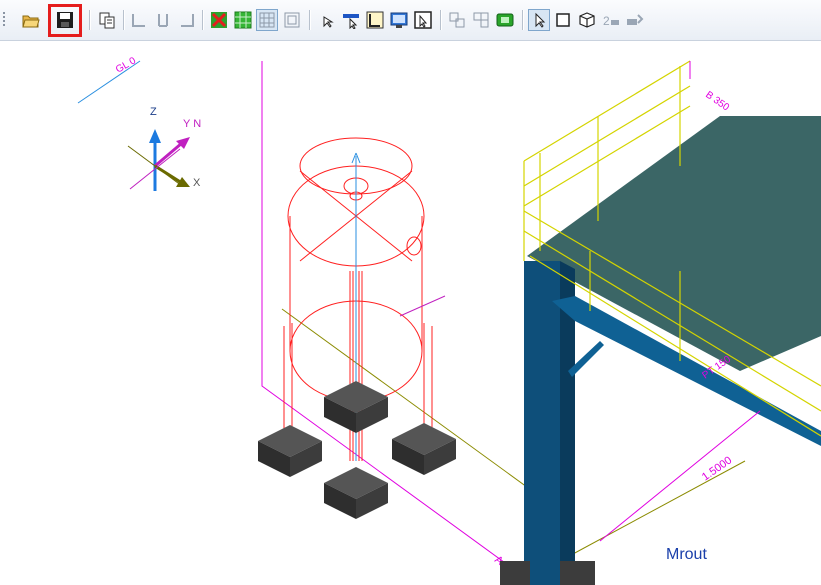  What do you see at coordinates (126, 65) in the screenshot?
I see `gl-label: GL 0` at bounding box center [126, 65].